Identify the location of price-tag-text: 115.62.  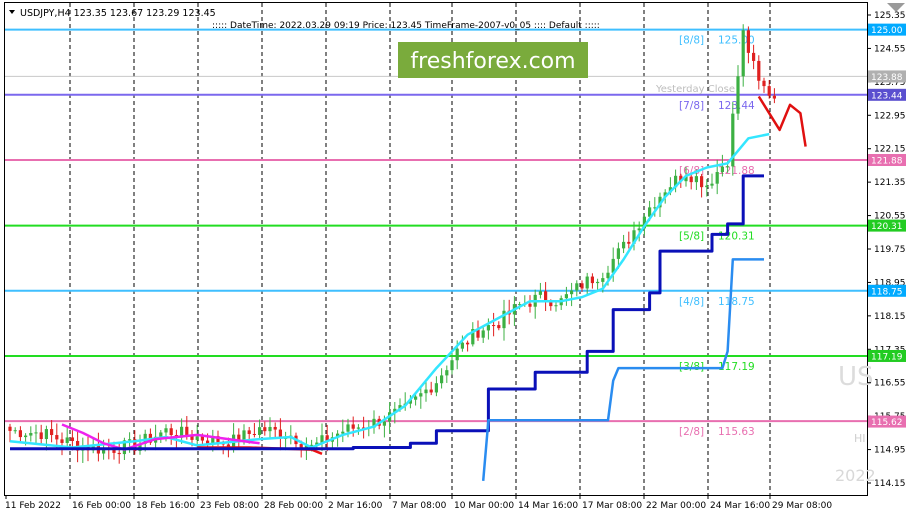
(887, 423).